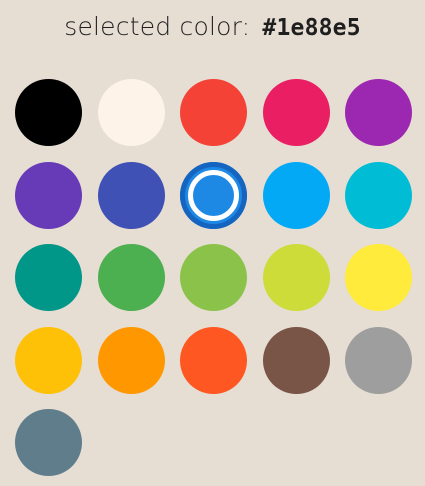  I want to click on color-swatch-teal, so click(48, 277).